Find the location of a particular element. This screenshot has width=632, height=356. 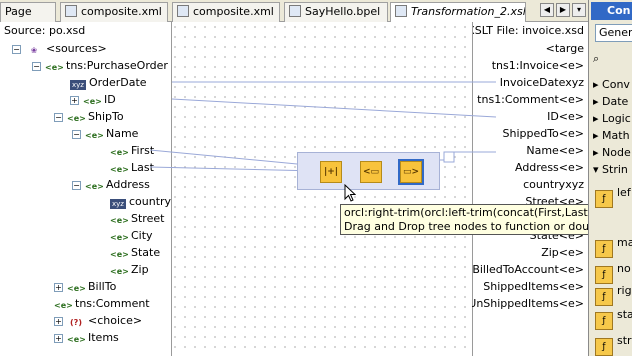

palette-category-label: Logic is located at coordinates (616, 118).